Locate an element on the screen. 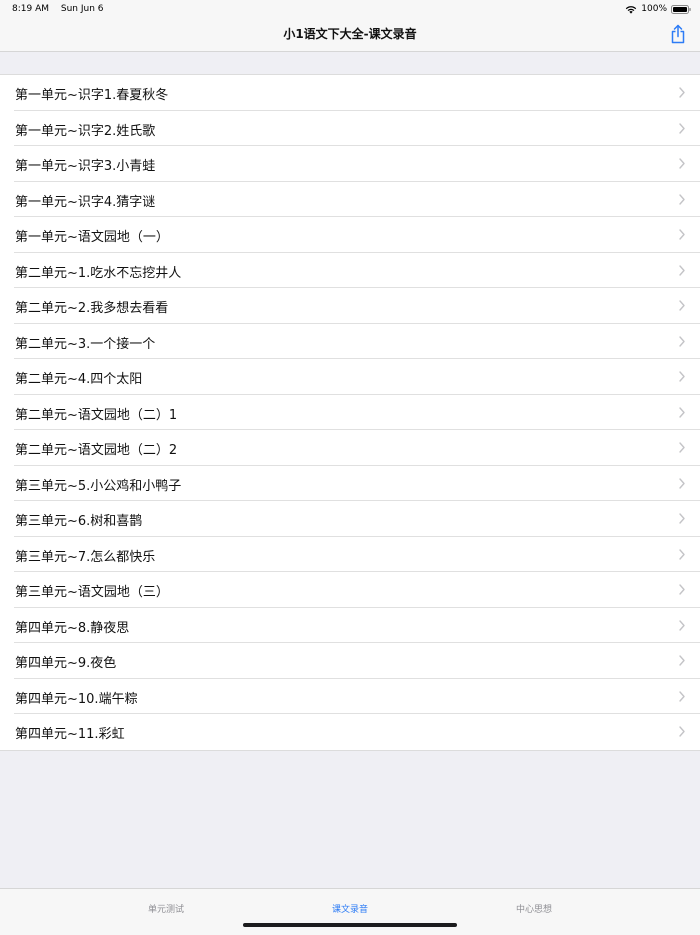 The width and height of the screenshot is (700, 935). list-item-label: 第二单元~2.我多想去看看 is located at coordinates (92, 308).